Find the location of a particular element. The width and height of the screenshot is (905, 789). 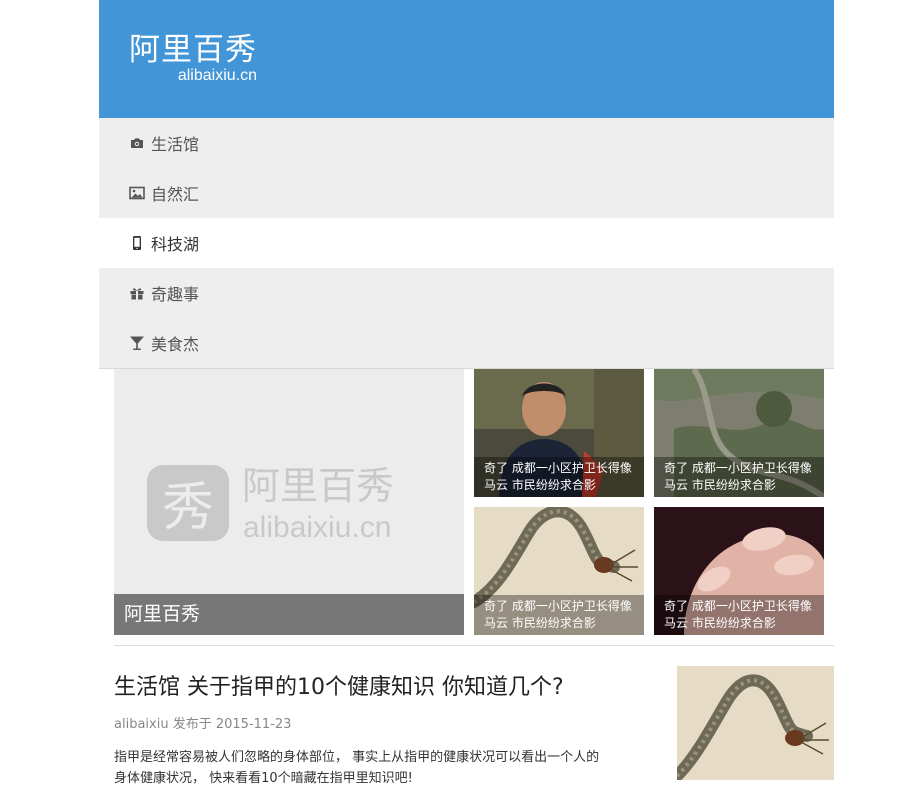

logo-title: 阿里百秀 is located at coordinates (193, 50).